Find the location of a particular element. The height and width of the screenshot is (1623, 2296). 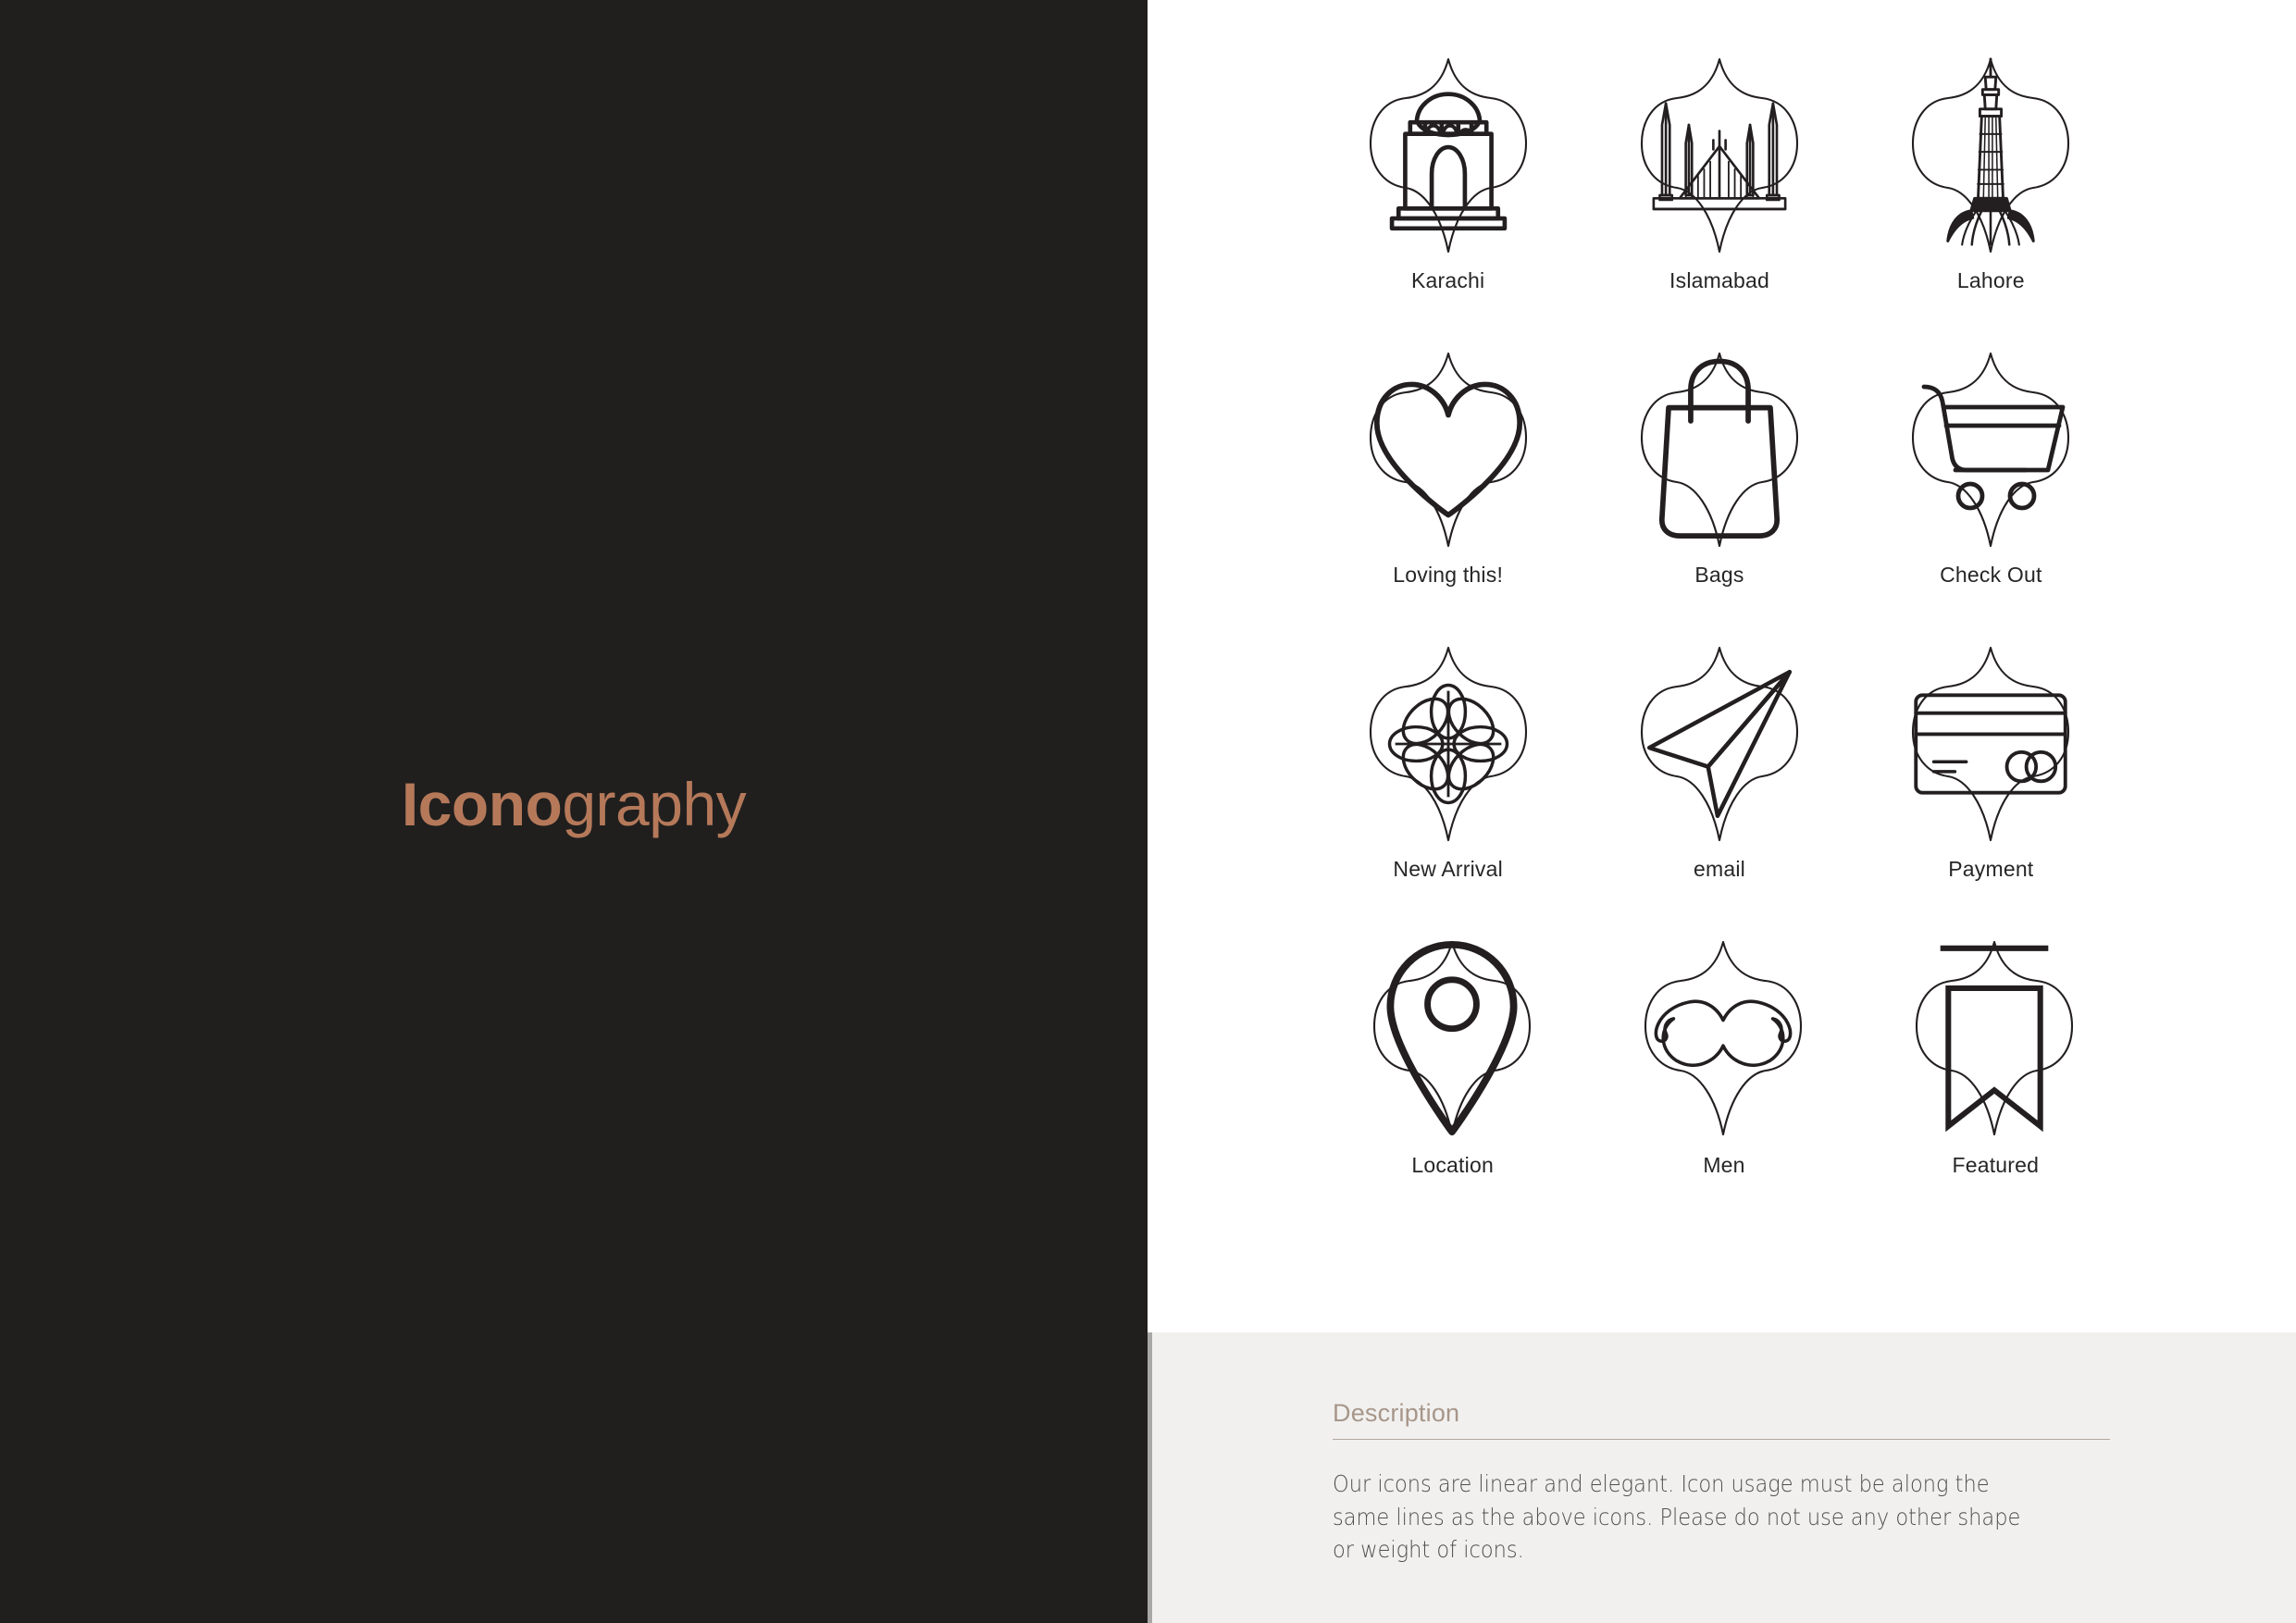

icon-label: Location is located at coordinates (1453, 1165).